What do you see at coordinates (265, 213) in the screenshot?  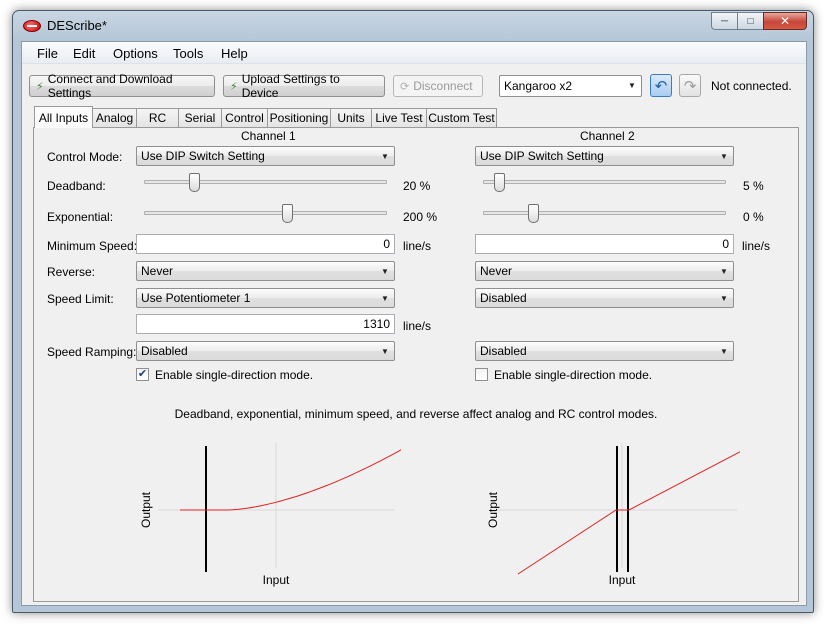 I see `ch1-exponential-slider-track` at bounding box center [265, 213].